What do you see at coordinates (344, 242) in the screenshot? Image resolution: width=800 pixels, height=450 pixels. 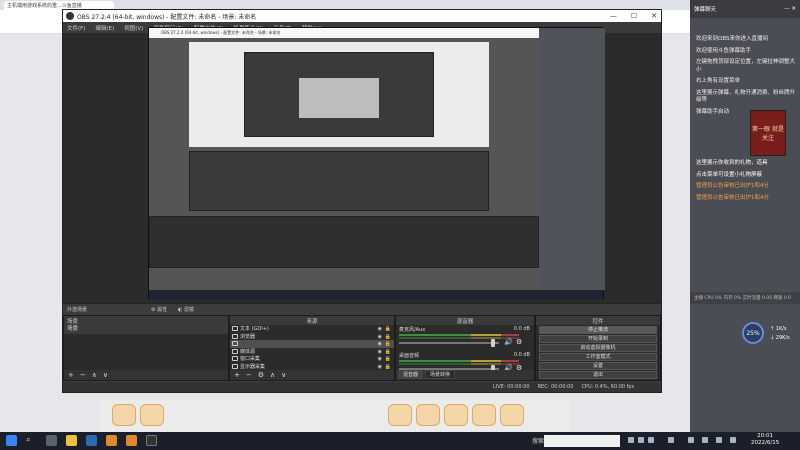 I see `nested-docks-large` at bounding box center [344, 242].